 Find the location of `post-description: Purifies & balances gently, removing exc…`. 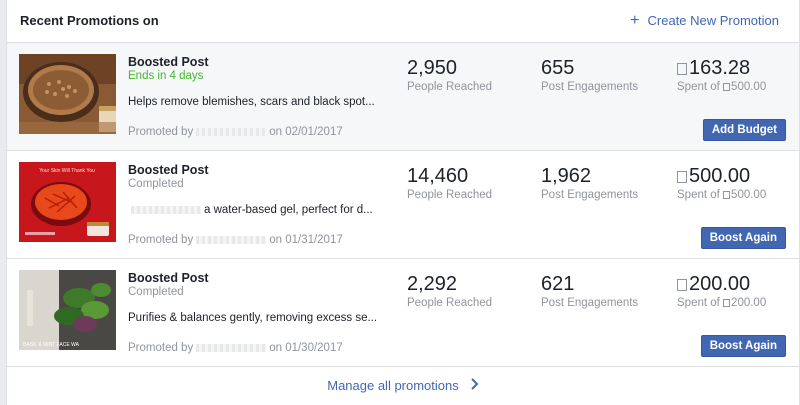

post-description: Purifies & balances gently, removing exc… is located at coordinates (252, 318).